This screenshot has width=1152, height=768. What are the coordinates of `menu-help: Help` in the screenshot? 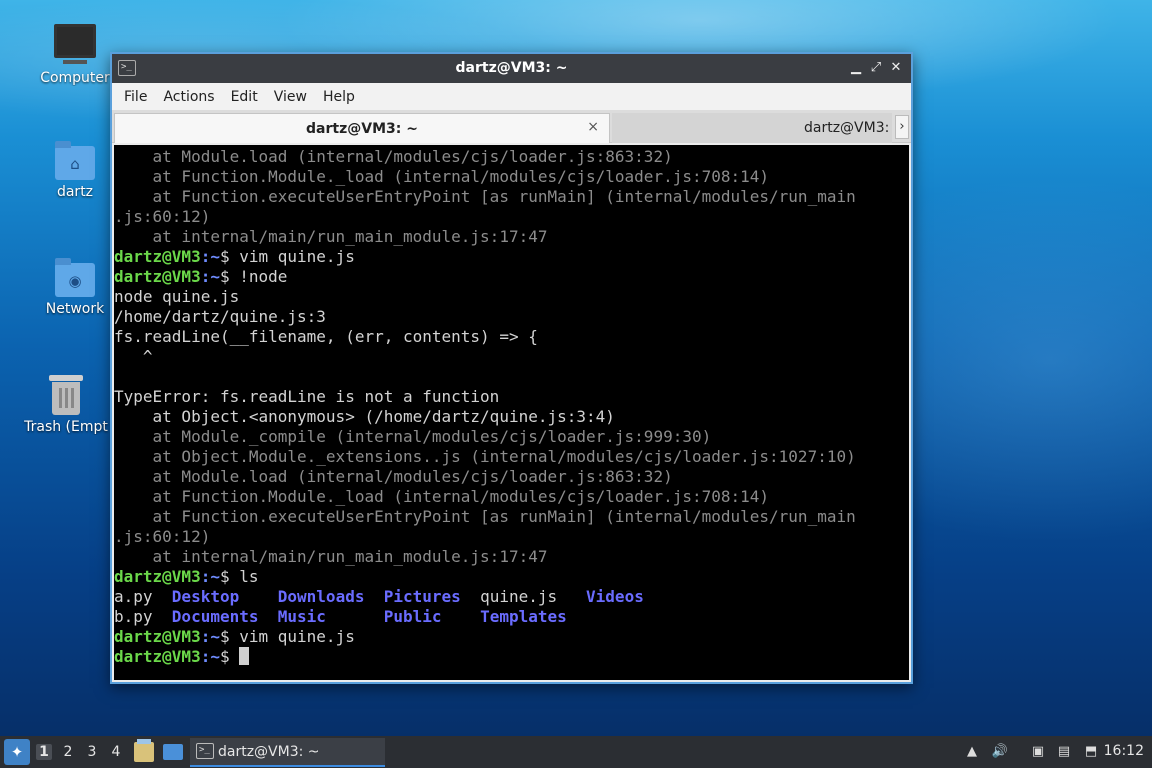 It's located at (339, 97).